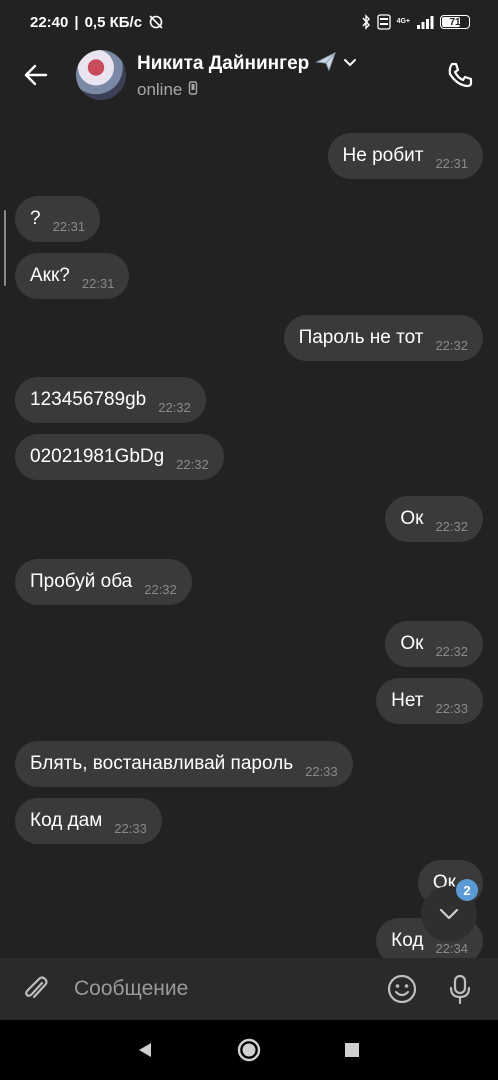 Image resolution: width=498 pixels, height=1080 pixels. I want to click on paperclip-icon, so click(36, 987).